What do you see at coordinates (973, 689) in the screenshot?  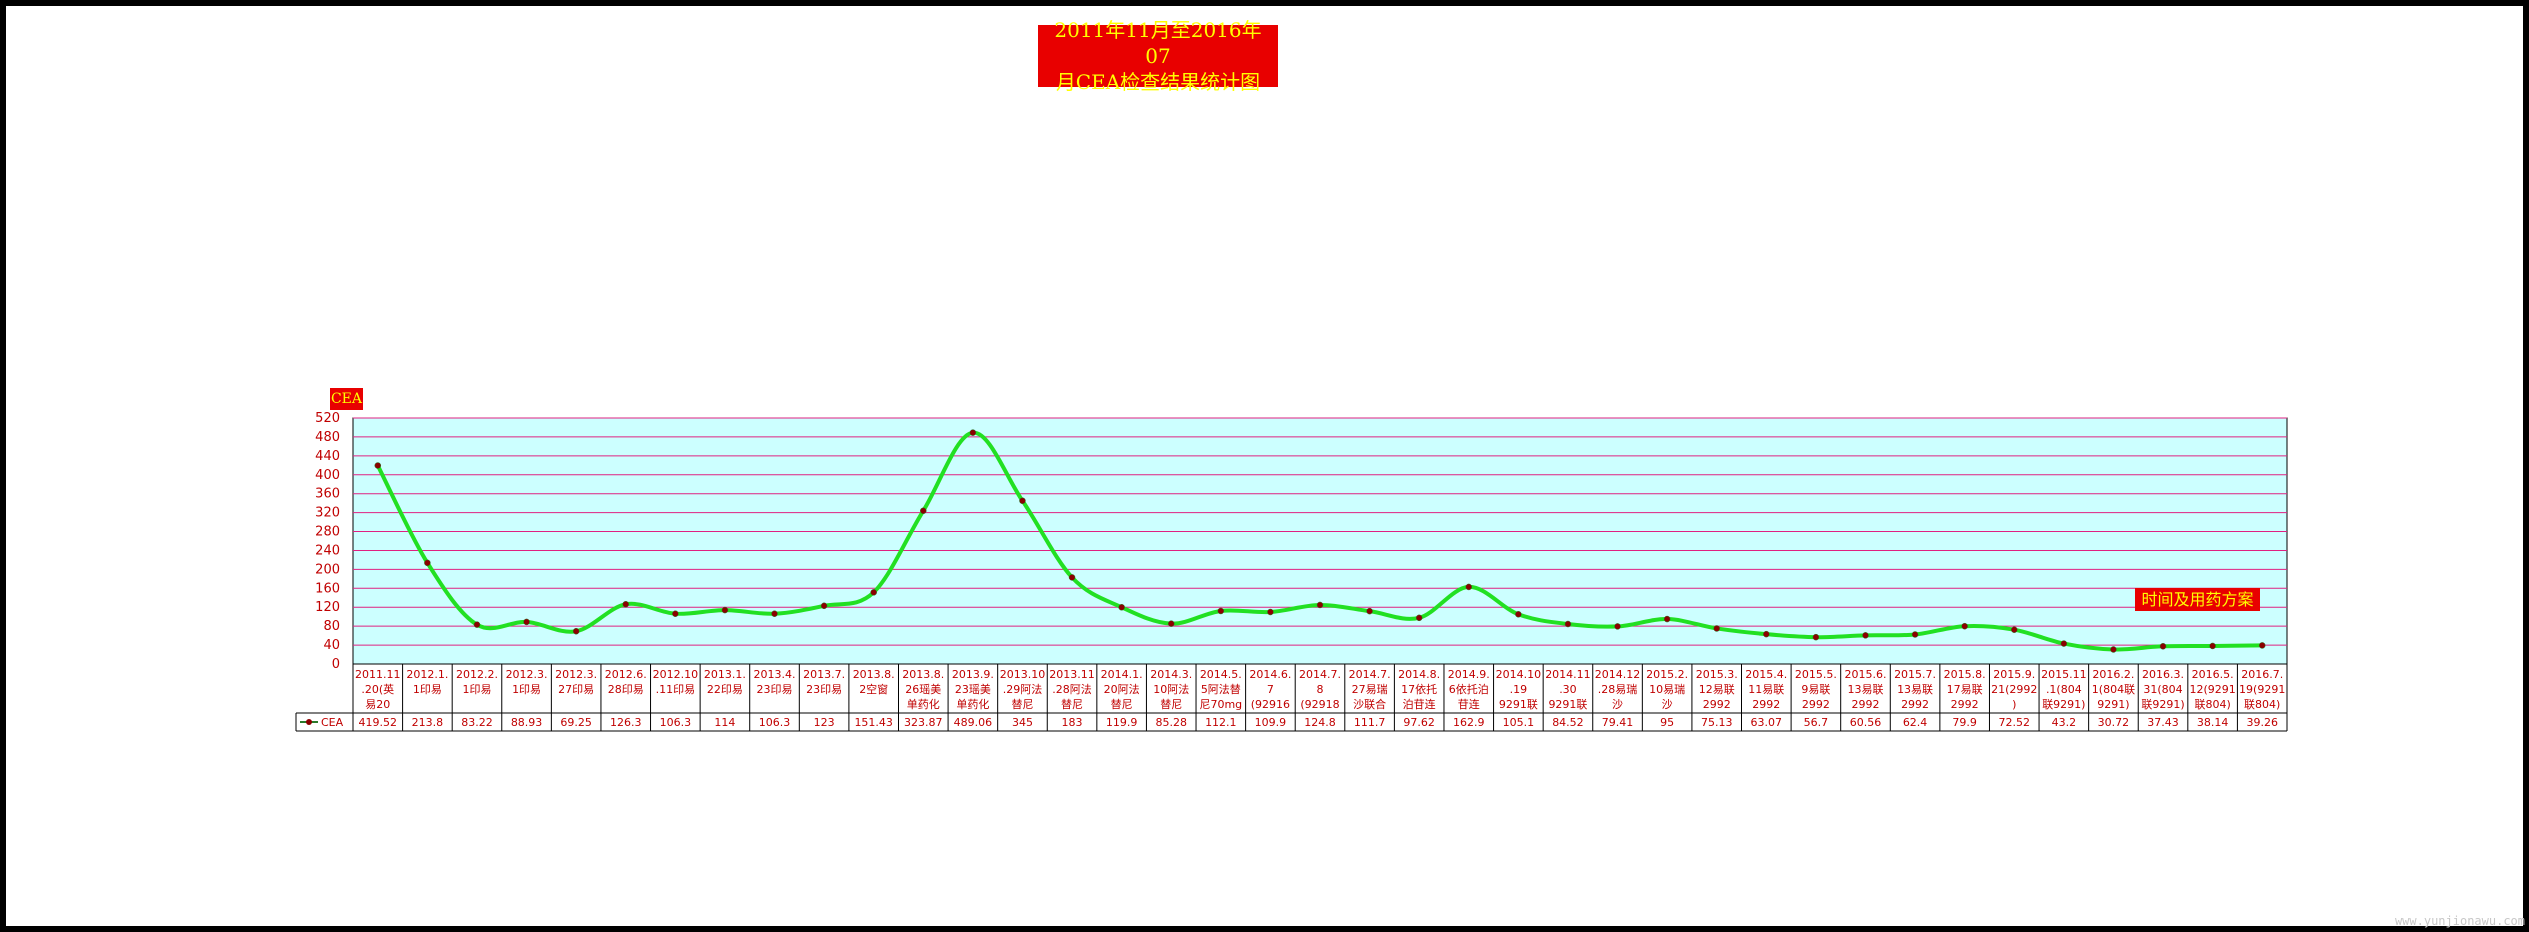 I see `x-category-label: 2013.9. 23瑶美单药化` at bounding box center [973, 689].